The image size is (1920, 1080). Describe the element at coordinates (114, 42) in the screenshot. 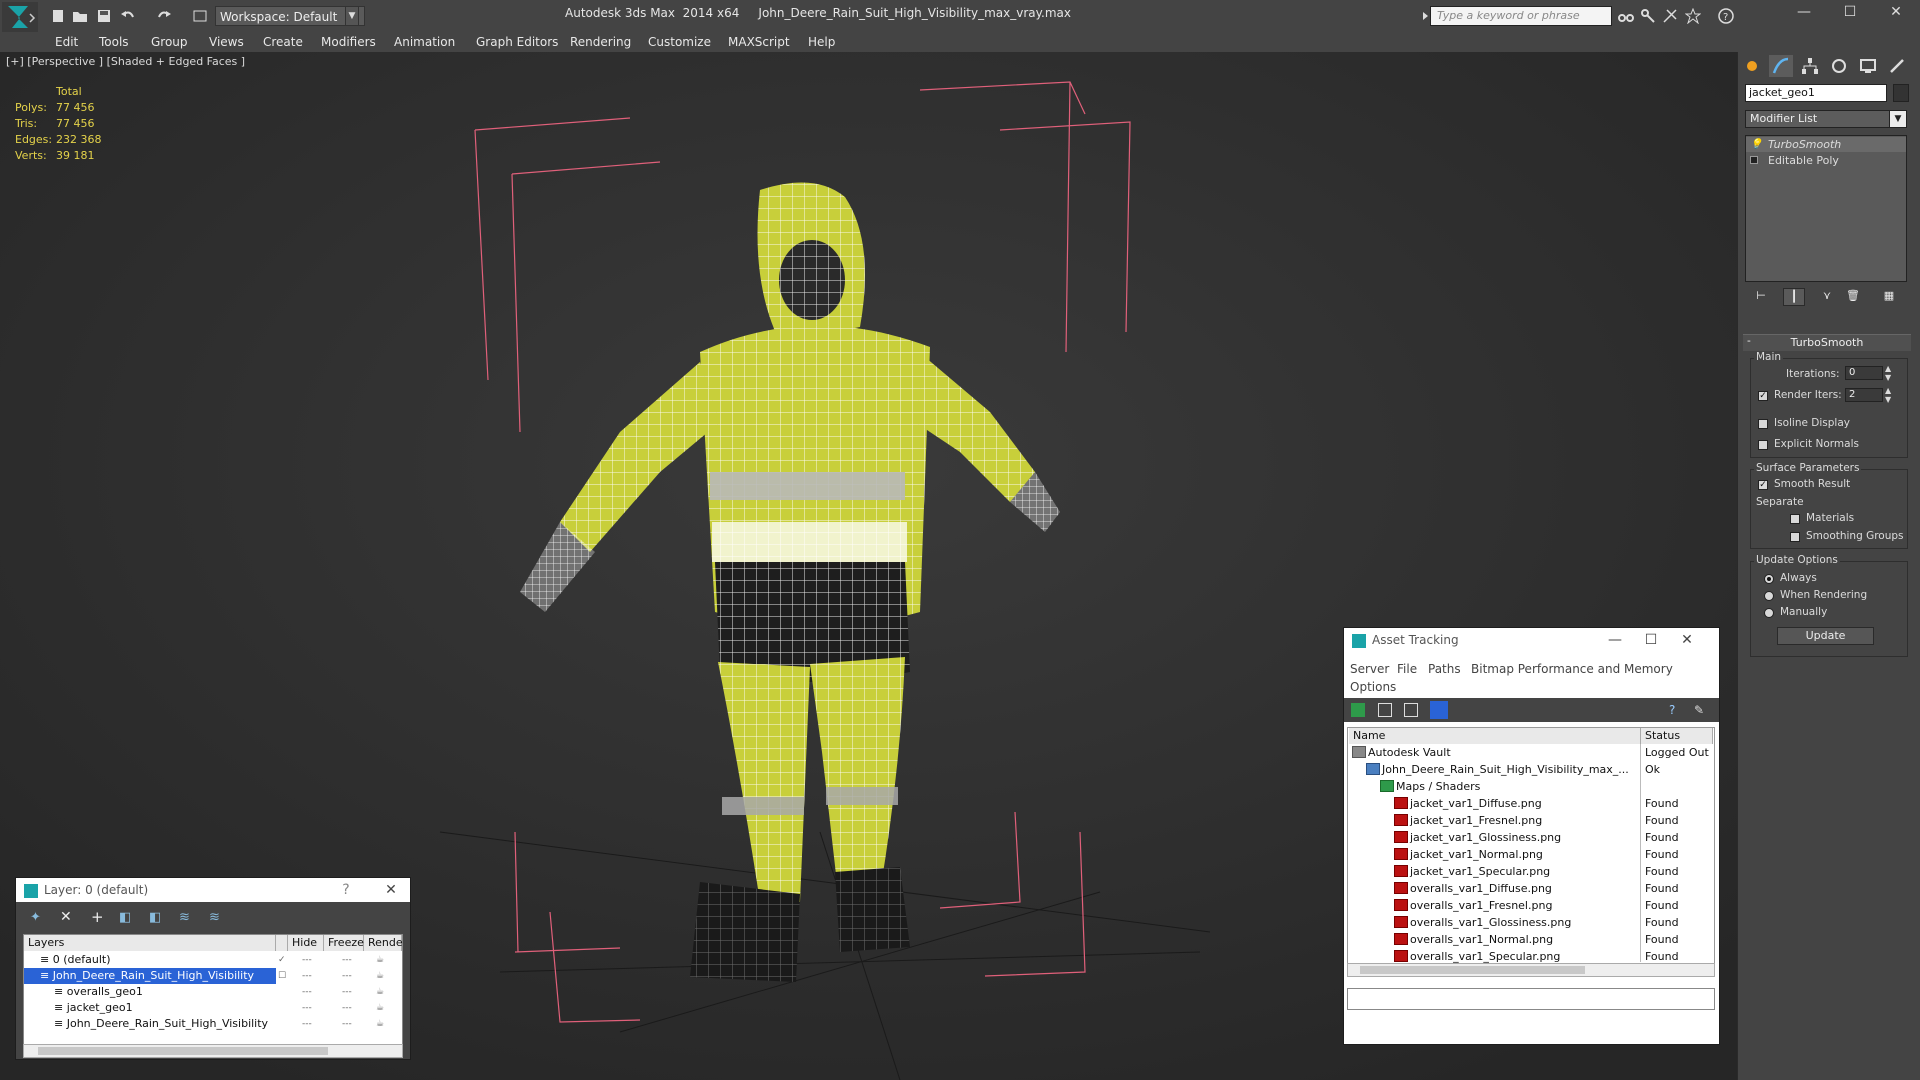

I see `menu-tools: Tools` at that location.